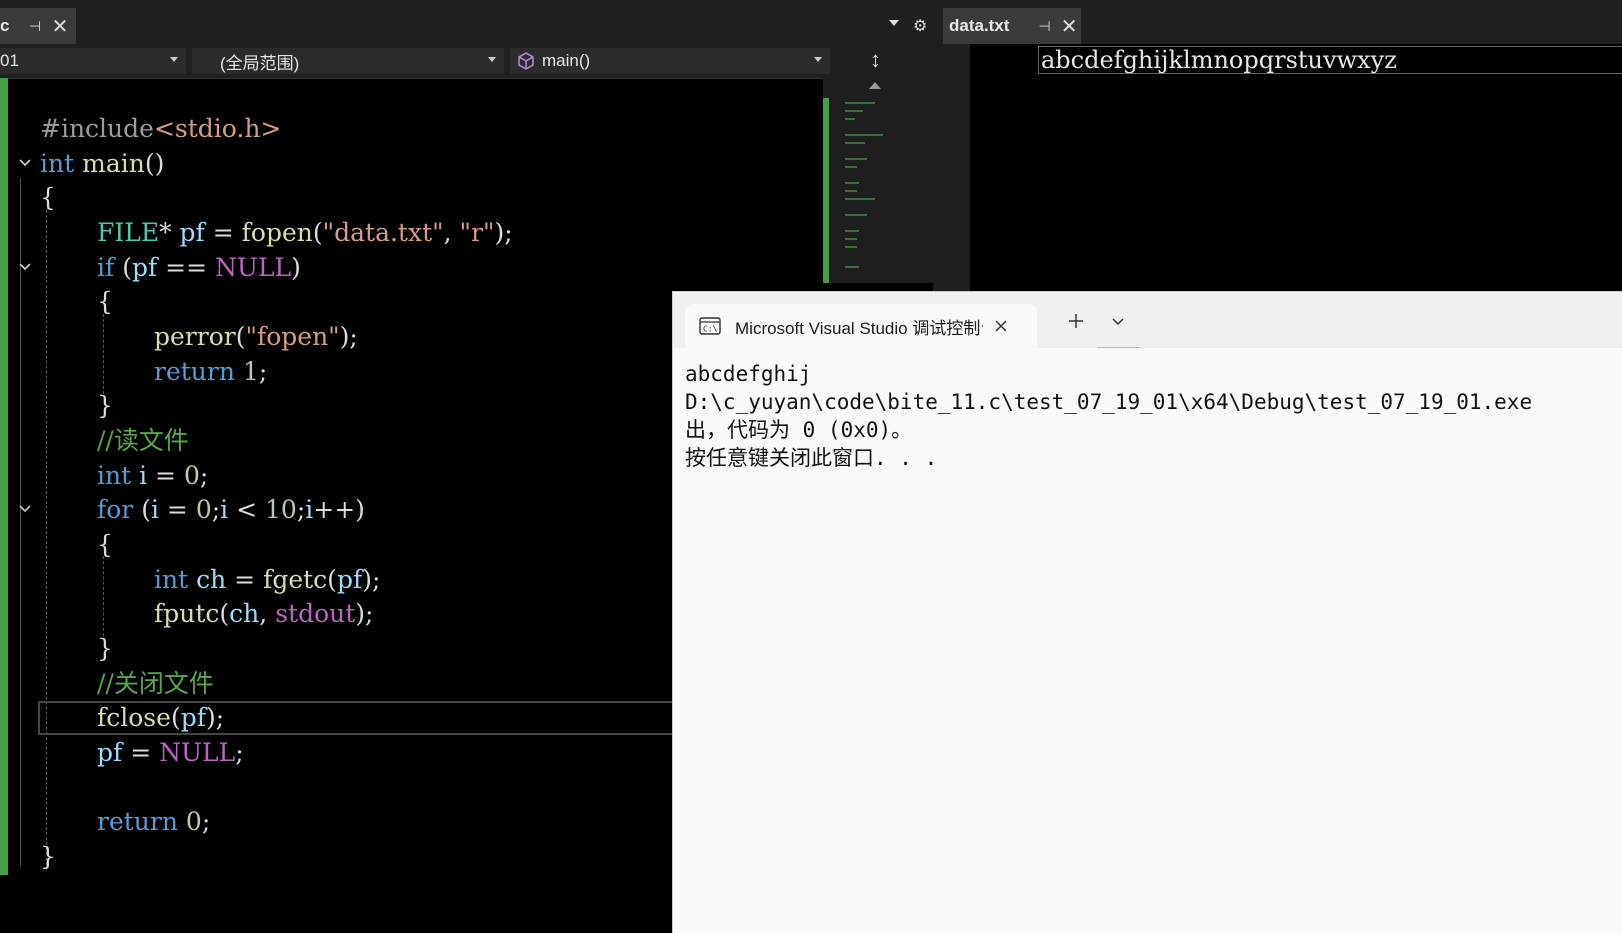 This screenshot has width=1622, height=933. What do you see at coordinates (826, 190) in the screenshot?
I see `minimap-change-bar` at bounding box center [826, 190].